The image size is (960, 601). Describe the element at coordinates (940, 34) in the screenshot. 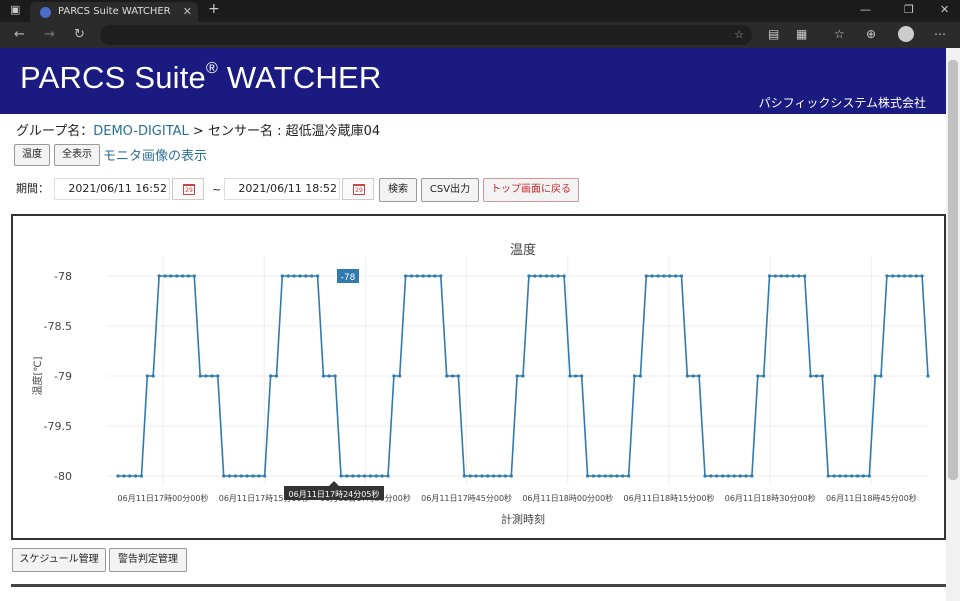

I see `more-menu-icon: ⋯` at that location.